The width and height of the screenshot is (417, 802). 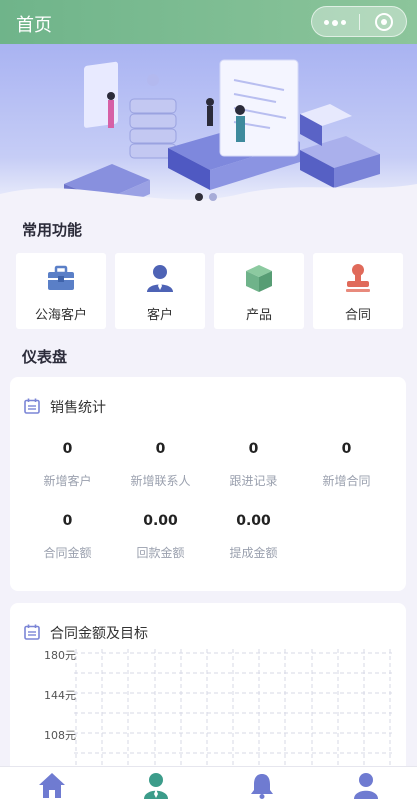 I want to click on stat-new-contacts: 0 新增联系人, so click(x=160, y=465).